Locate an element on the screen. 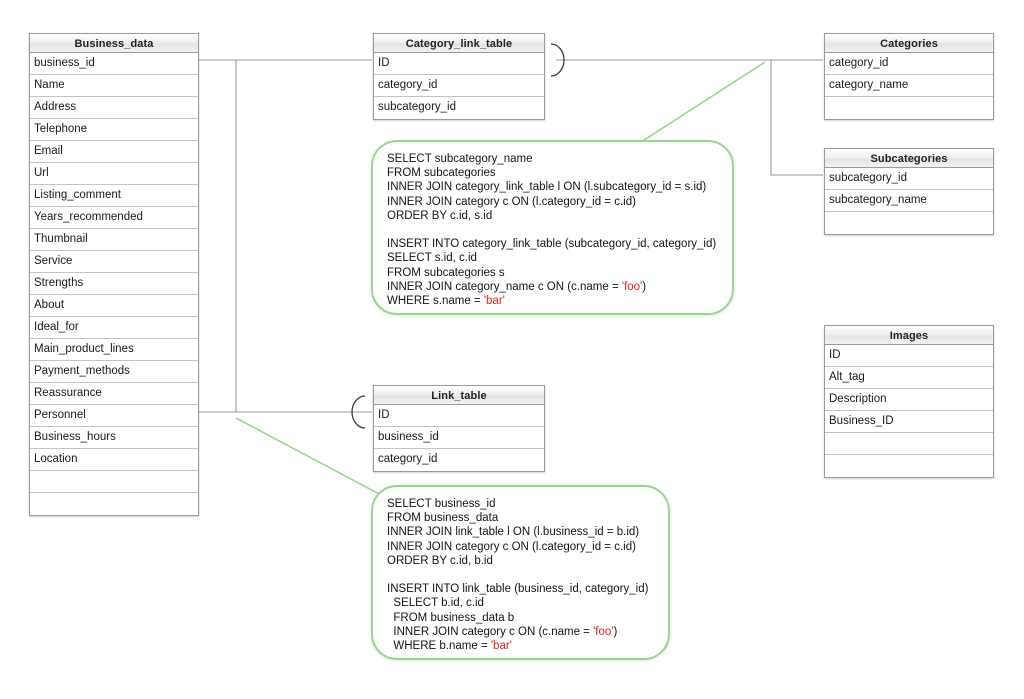 The width and height of the screenshot is (1024, 699). field-row: Description is located at coordinates (909, 400).